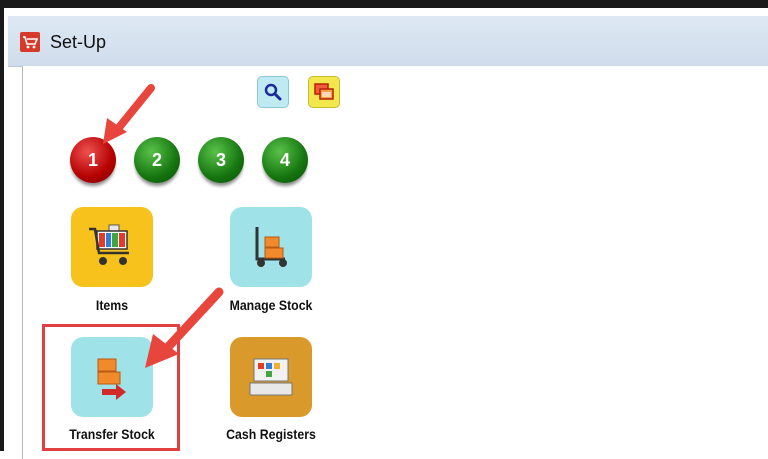 This screenshot has height=459, width=768. I want to click on page-2-button: 2, so click(157, 160).